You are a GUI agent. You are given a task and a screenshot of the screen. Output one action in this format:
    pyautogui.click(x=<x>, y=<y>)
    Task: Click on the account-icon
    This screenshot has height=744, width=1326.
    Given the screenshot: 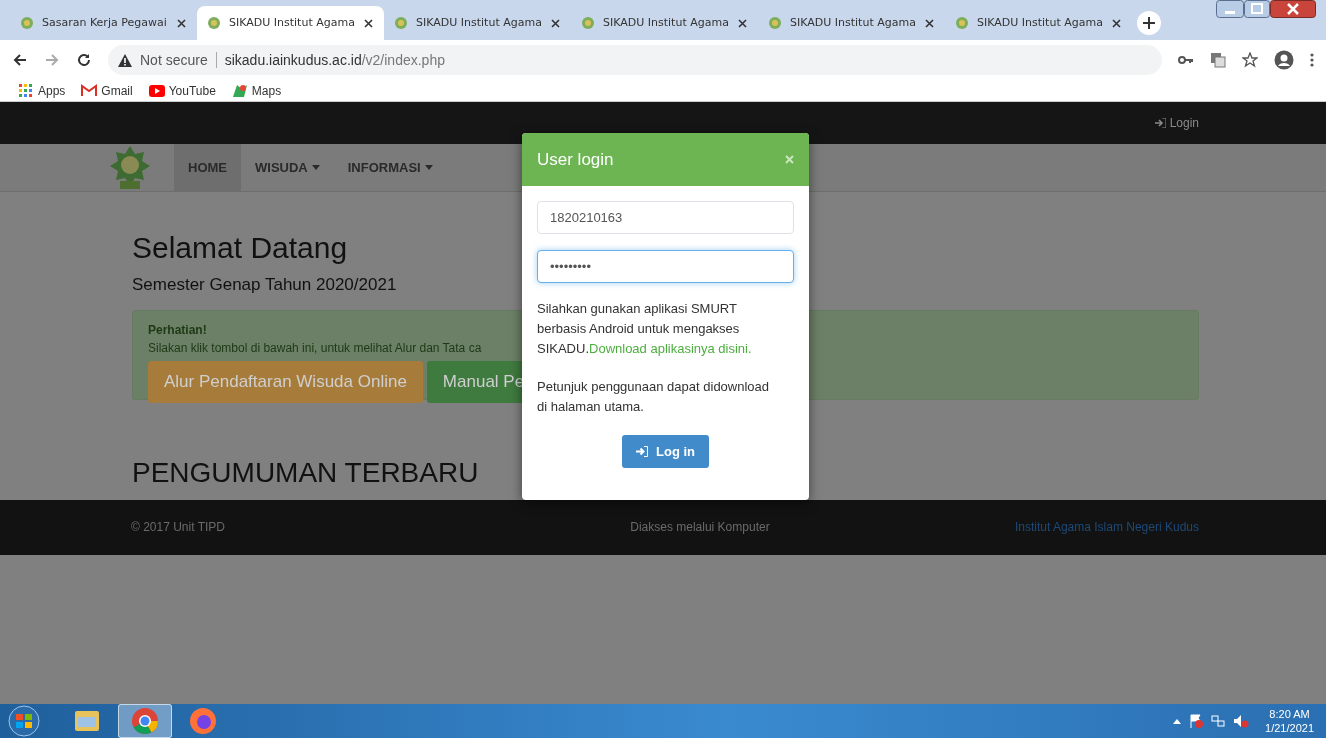 What is the action you would take?
    pyautogui.click(x=1284, y=60)
    